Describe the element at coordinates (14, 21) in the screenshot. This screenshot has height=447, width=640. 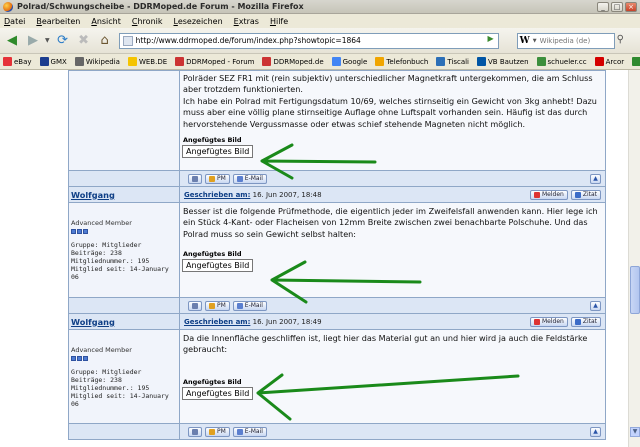
I see `menu-datei: Datei` at that location.